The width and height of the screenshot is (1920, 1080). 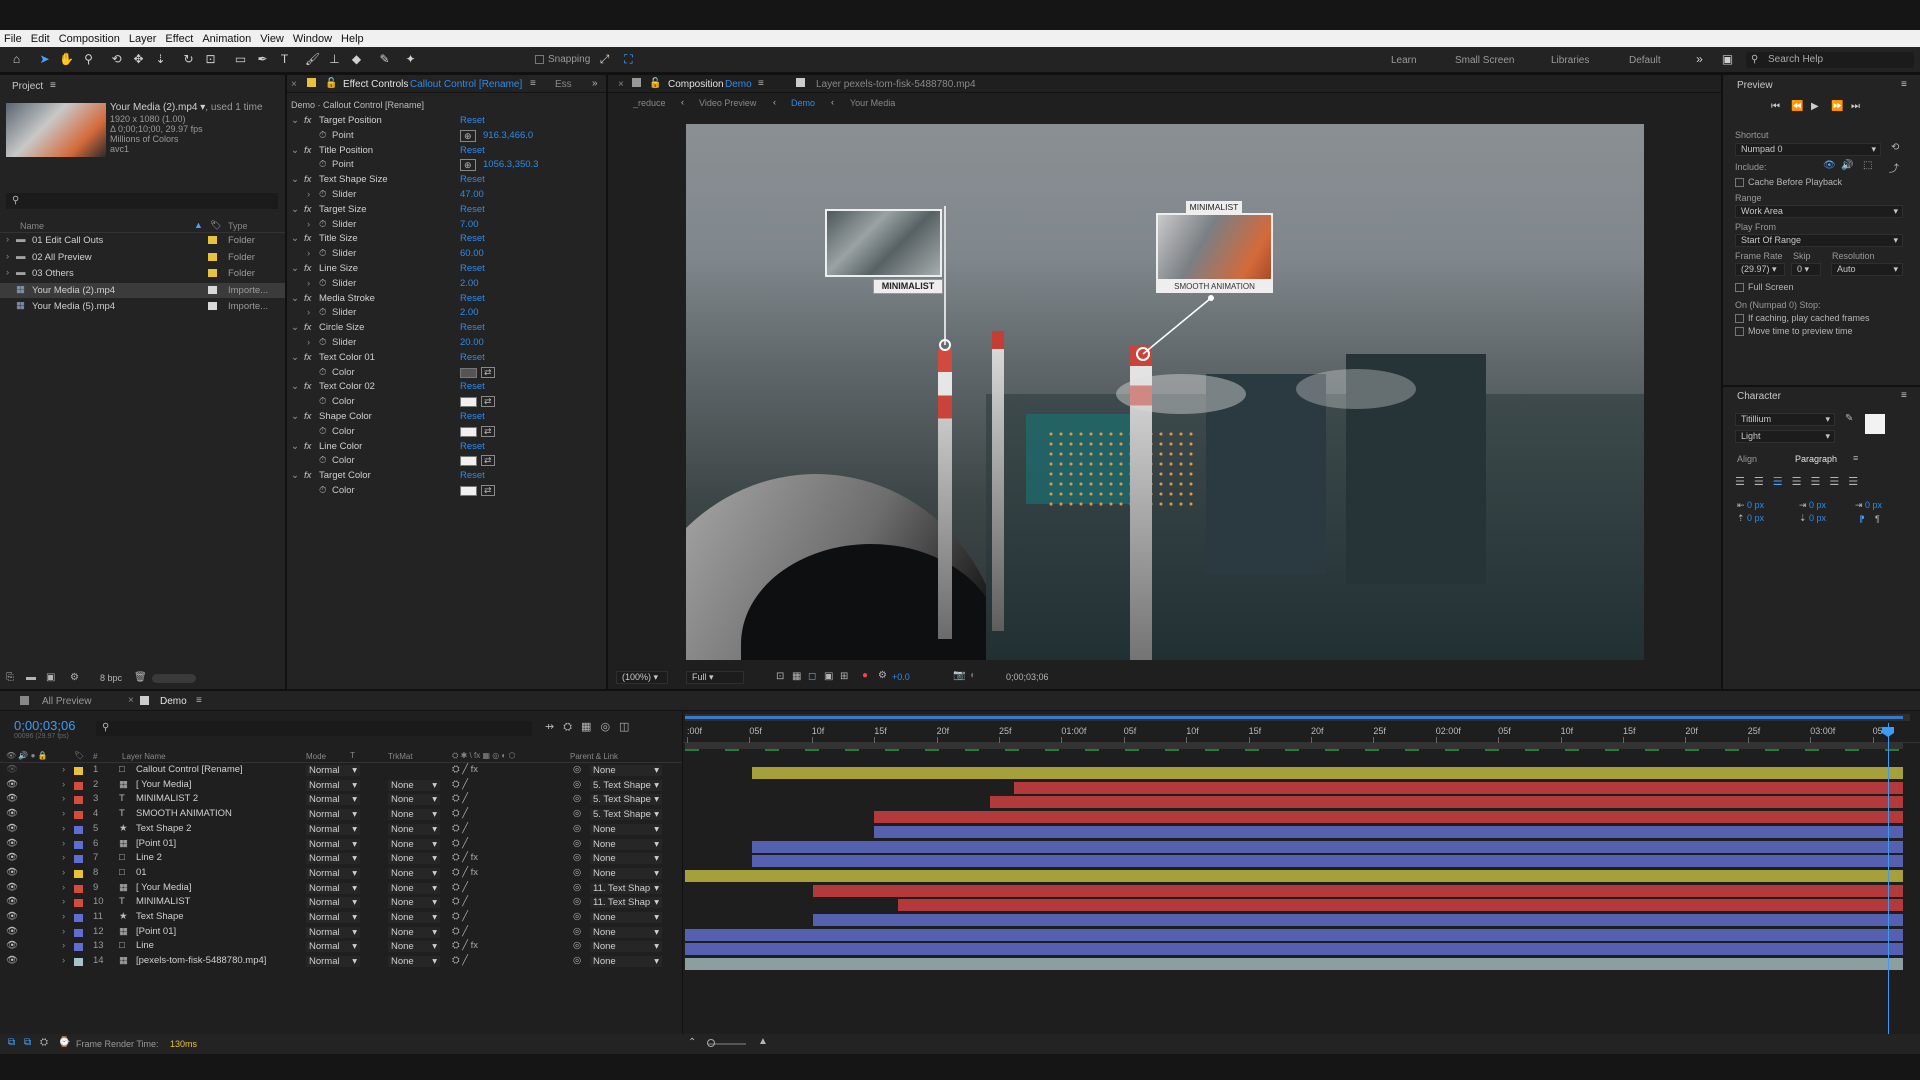 I want to click on label-col-icon: 🏷, so click(x=215, y=225).